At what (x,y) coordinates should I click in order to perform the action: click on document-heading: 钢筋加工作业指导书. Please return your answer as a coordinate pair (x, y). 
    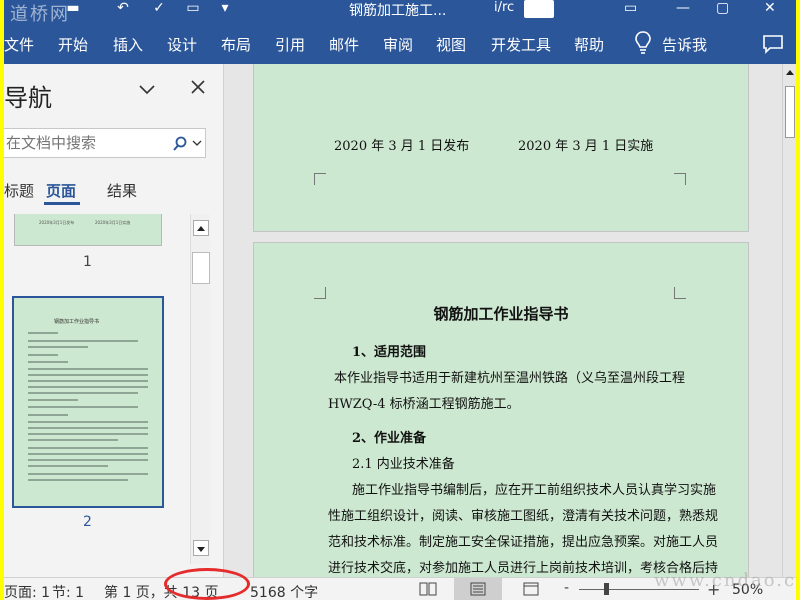
    Looking at the image, I should click on (501, 314).